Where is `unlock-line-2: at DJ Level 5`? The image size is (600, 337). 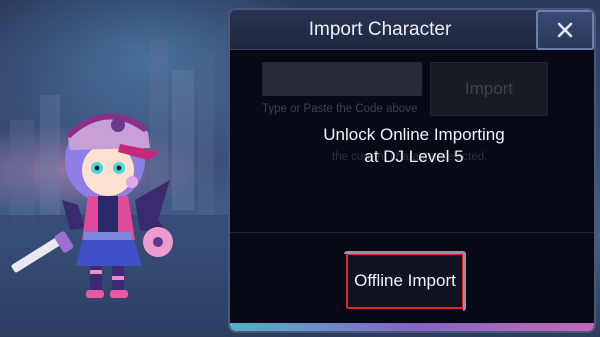 unlock-line-2: at DJ Level 5 is located at coordinates (414, 156).